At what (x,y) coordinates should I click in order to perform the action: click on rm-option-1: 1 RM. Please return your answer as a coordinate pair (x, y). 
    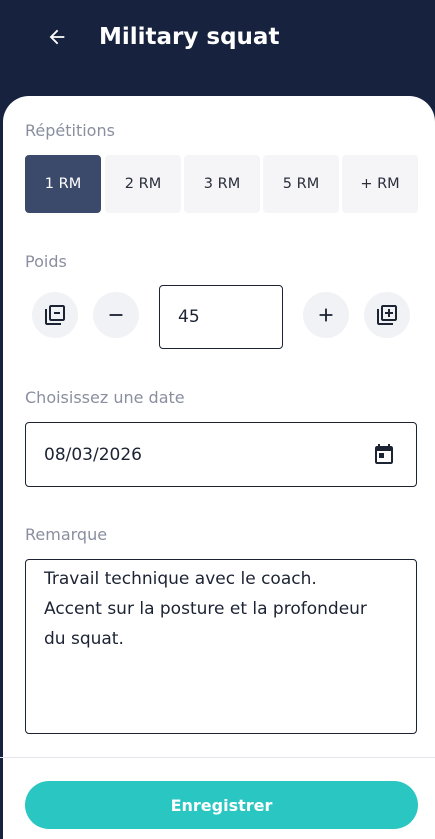
    Looking at the image, I should click on (63, 184).